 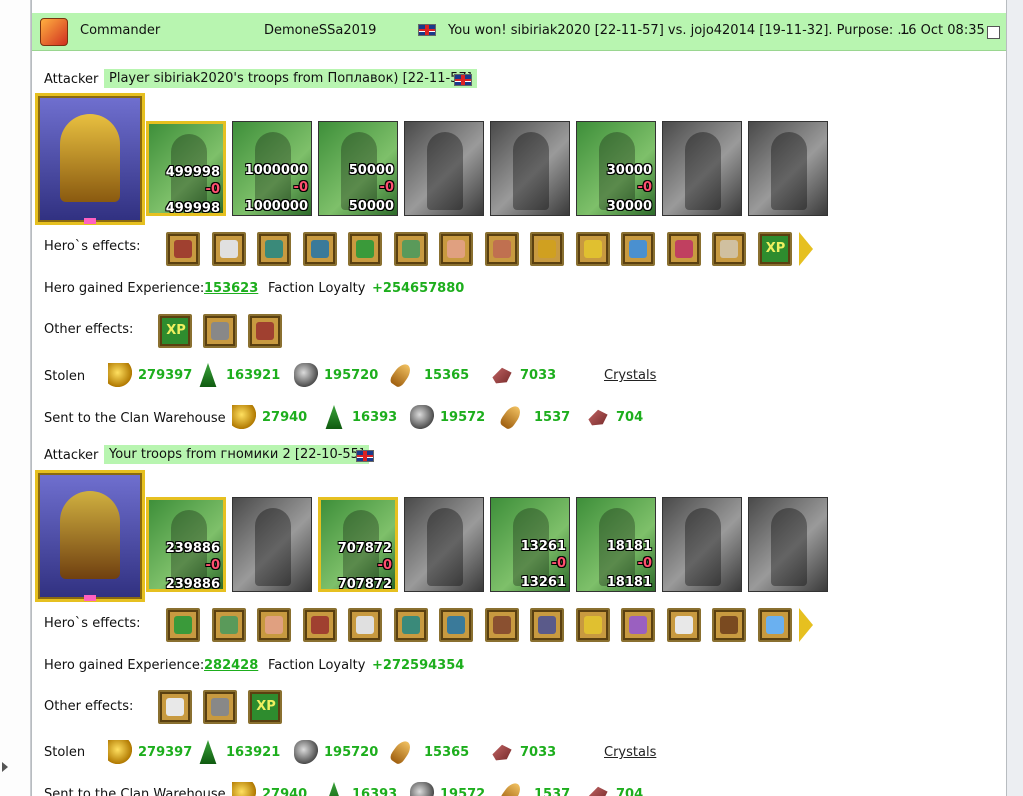 What do you see at coordinates (15, 398) in the screenshot?
I see `left-panel` at bounding box center [15, 398].